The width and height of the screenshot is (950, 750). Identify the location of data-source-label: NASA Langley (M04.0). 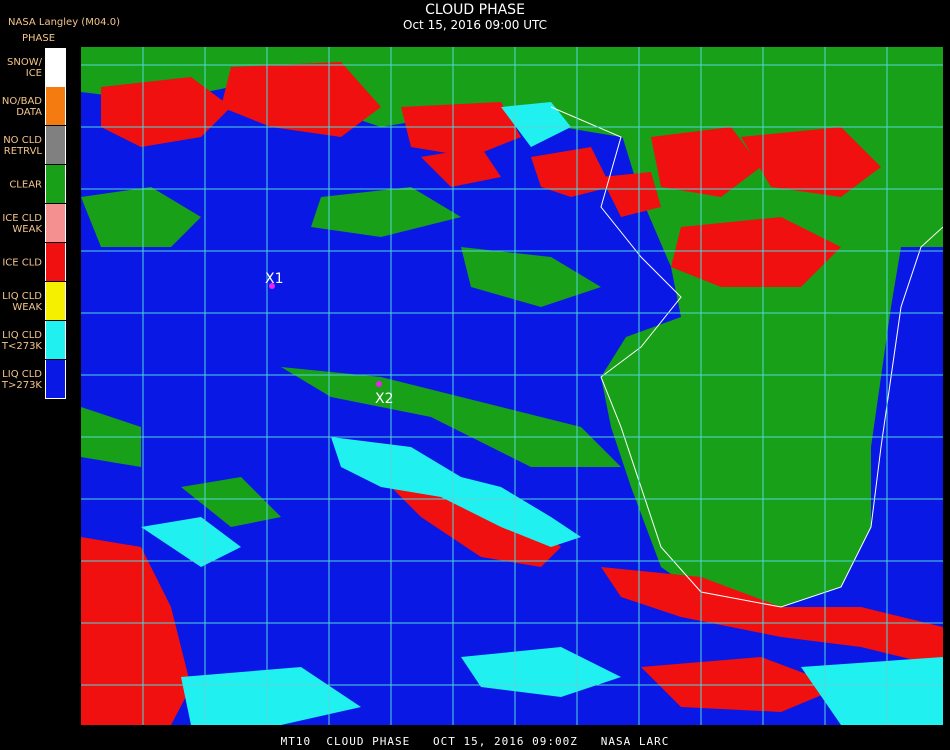
(64, 22).